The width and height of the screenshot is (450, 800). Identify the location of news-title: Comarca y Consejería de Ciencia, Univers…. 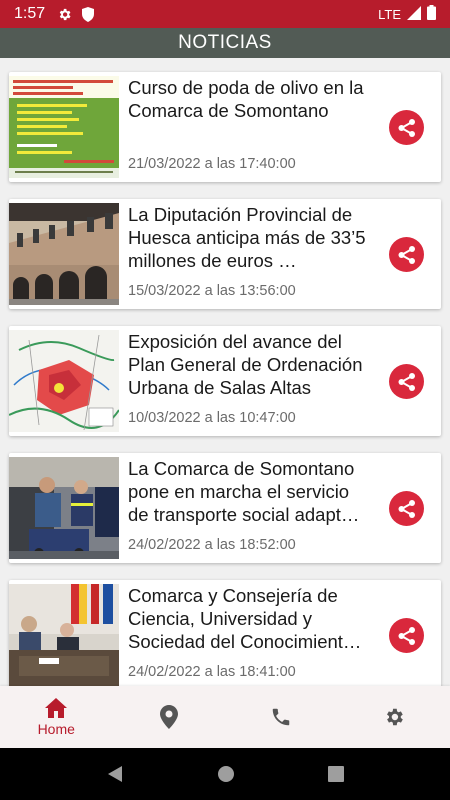
(245, 618).